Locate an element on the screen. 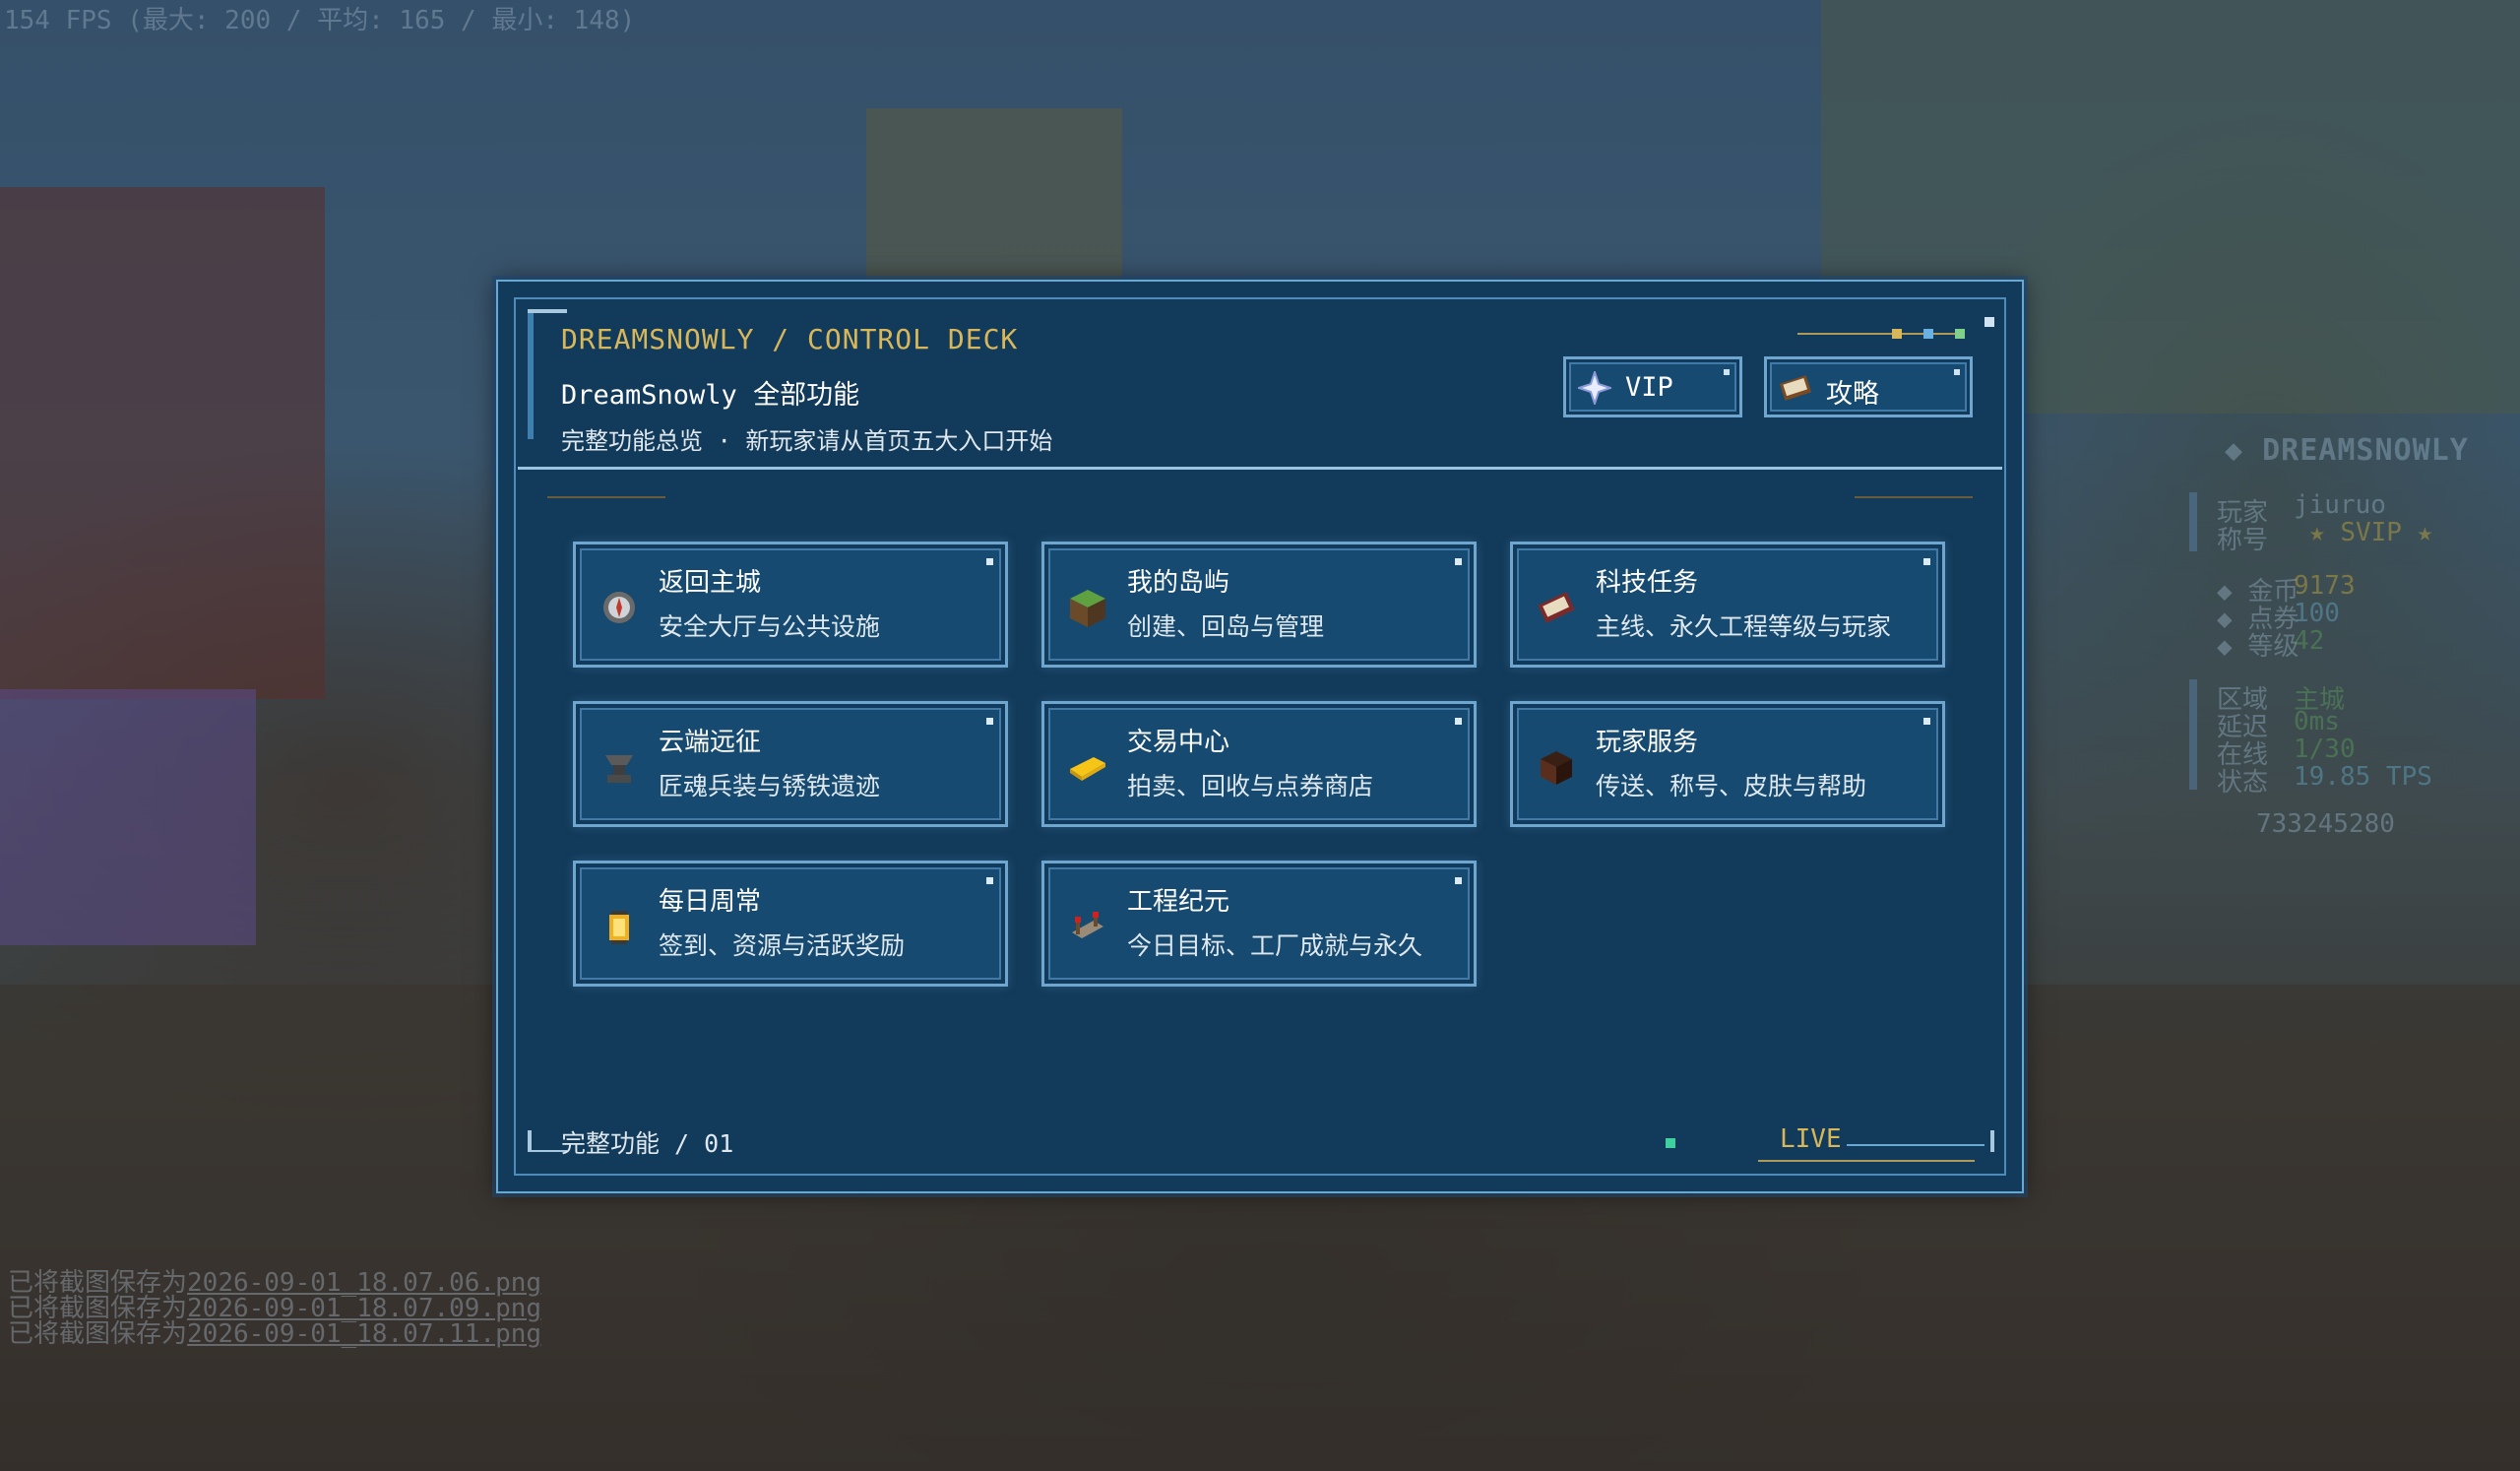 Image resolution: width=2520 pixels, height=1471 pixels. menu-card-trade-center: 交易中心 拍卖、回收与点券商店 is located at coordinates (1259, 764).